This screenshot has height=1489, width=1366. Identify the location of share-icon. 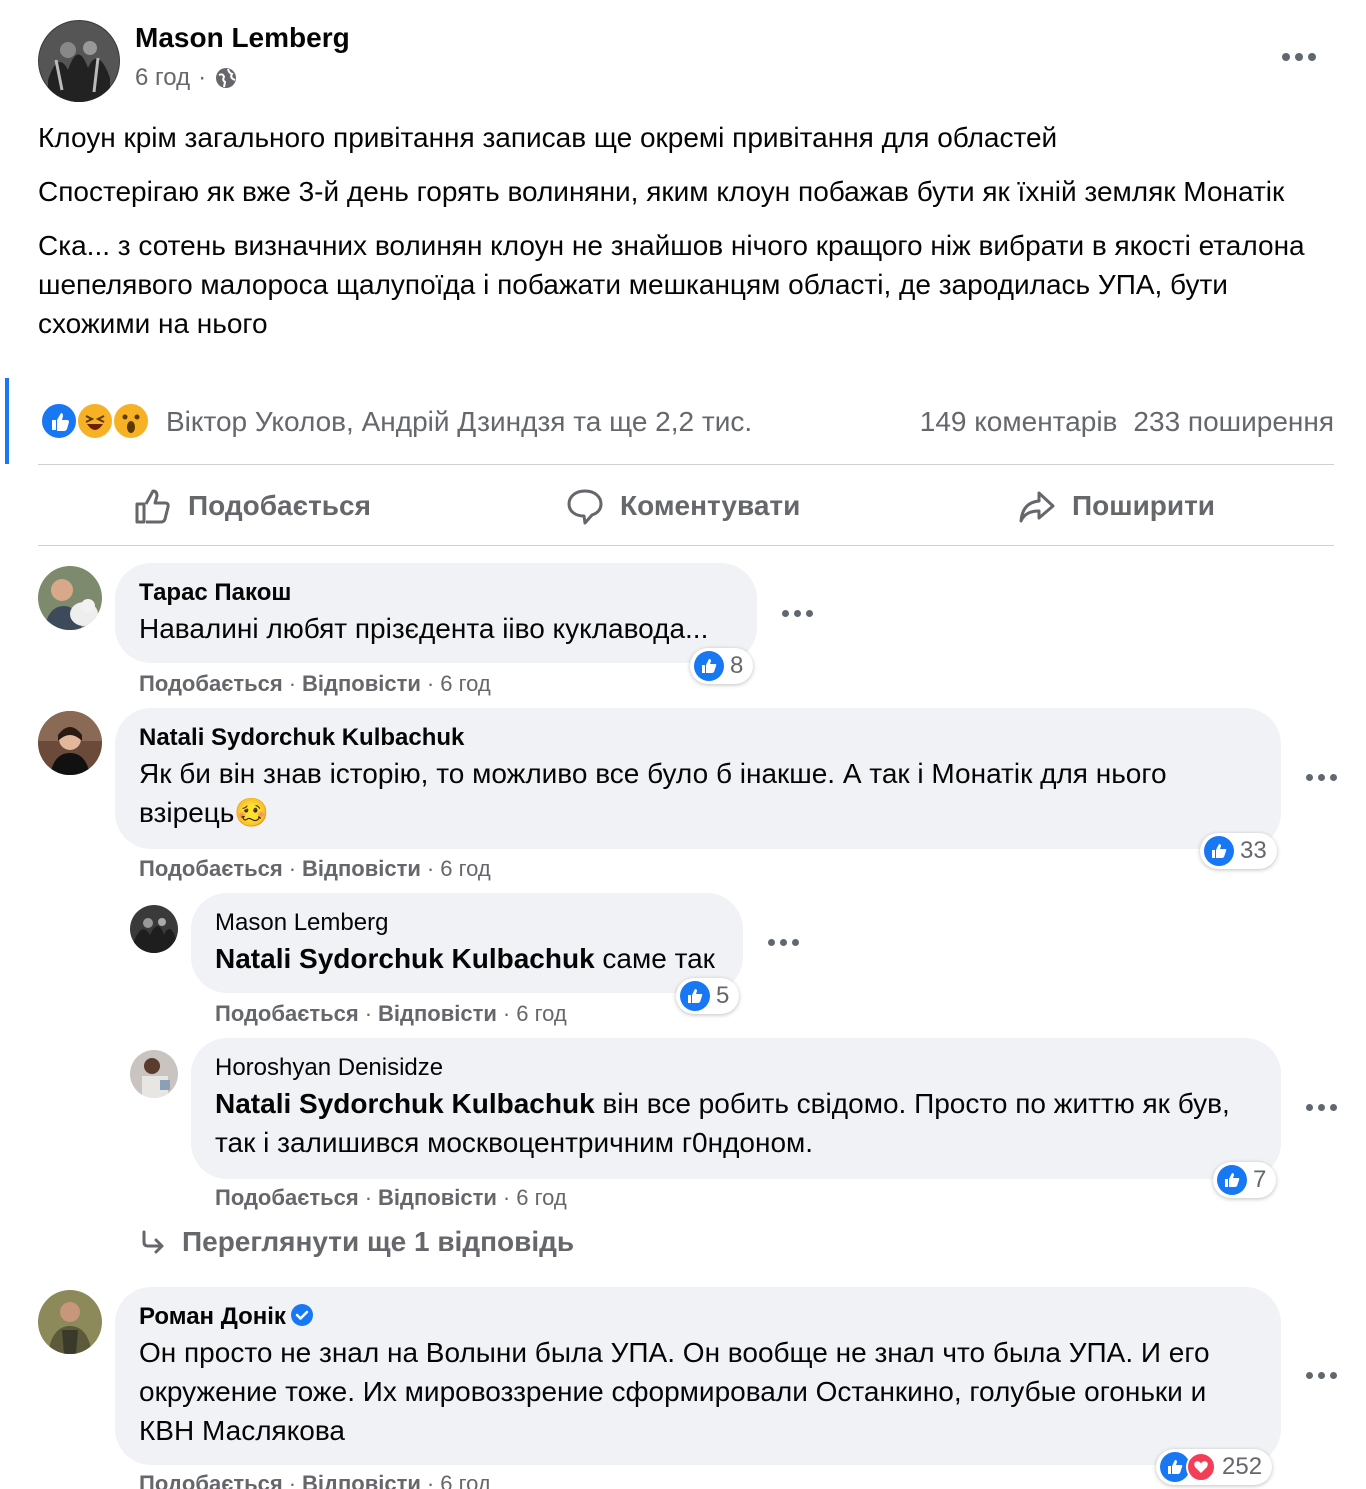
(1037, 507).